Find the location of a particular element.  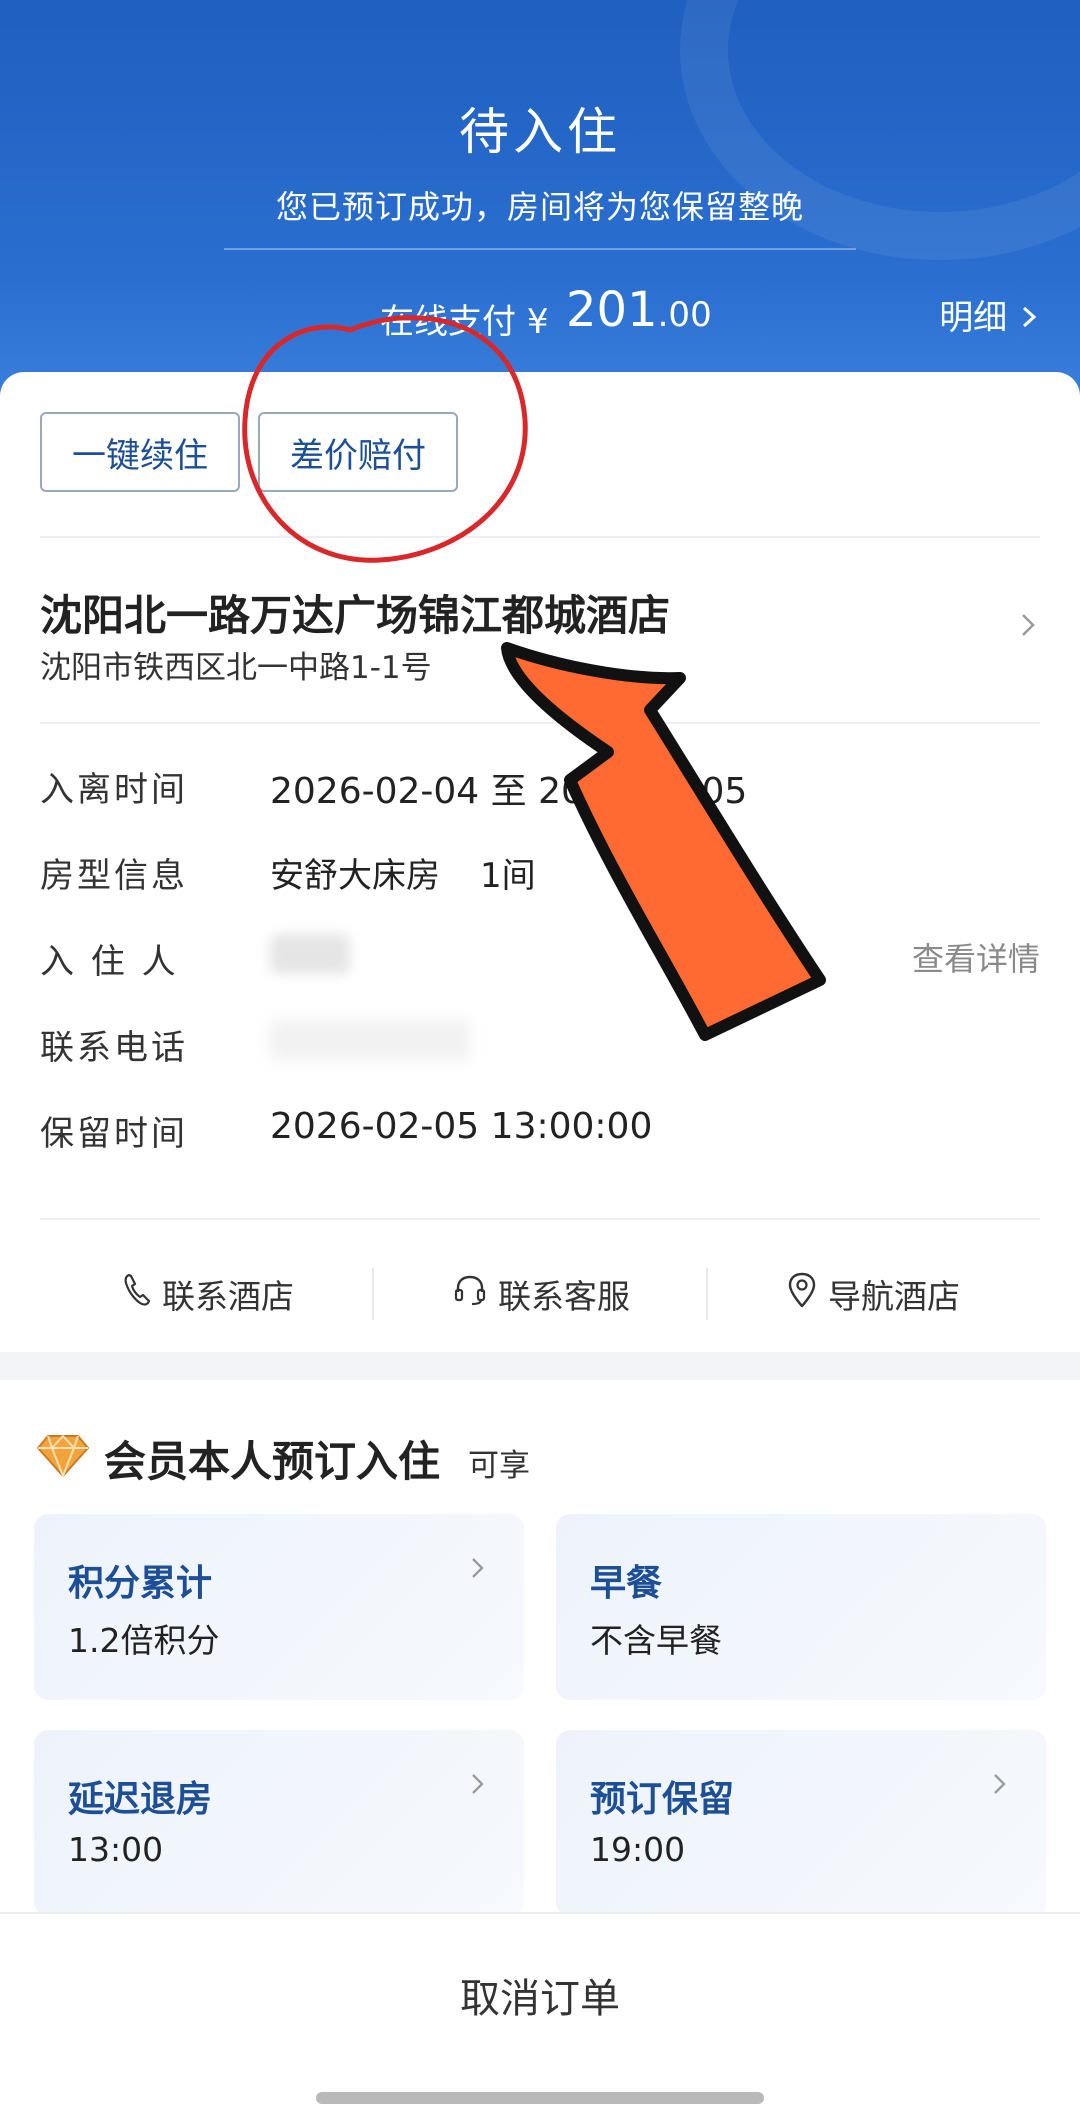

hold-time-value: 2026-02-05 13:00:00 is located at coordinates (461, 1126).